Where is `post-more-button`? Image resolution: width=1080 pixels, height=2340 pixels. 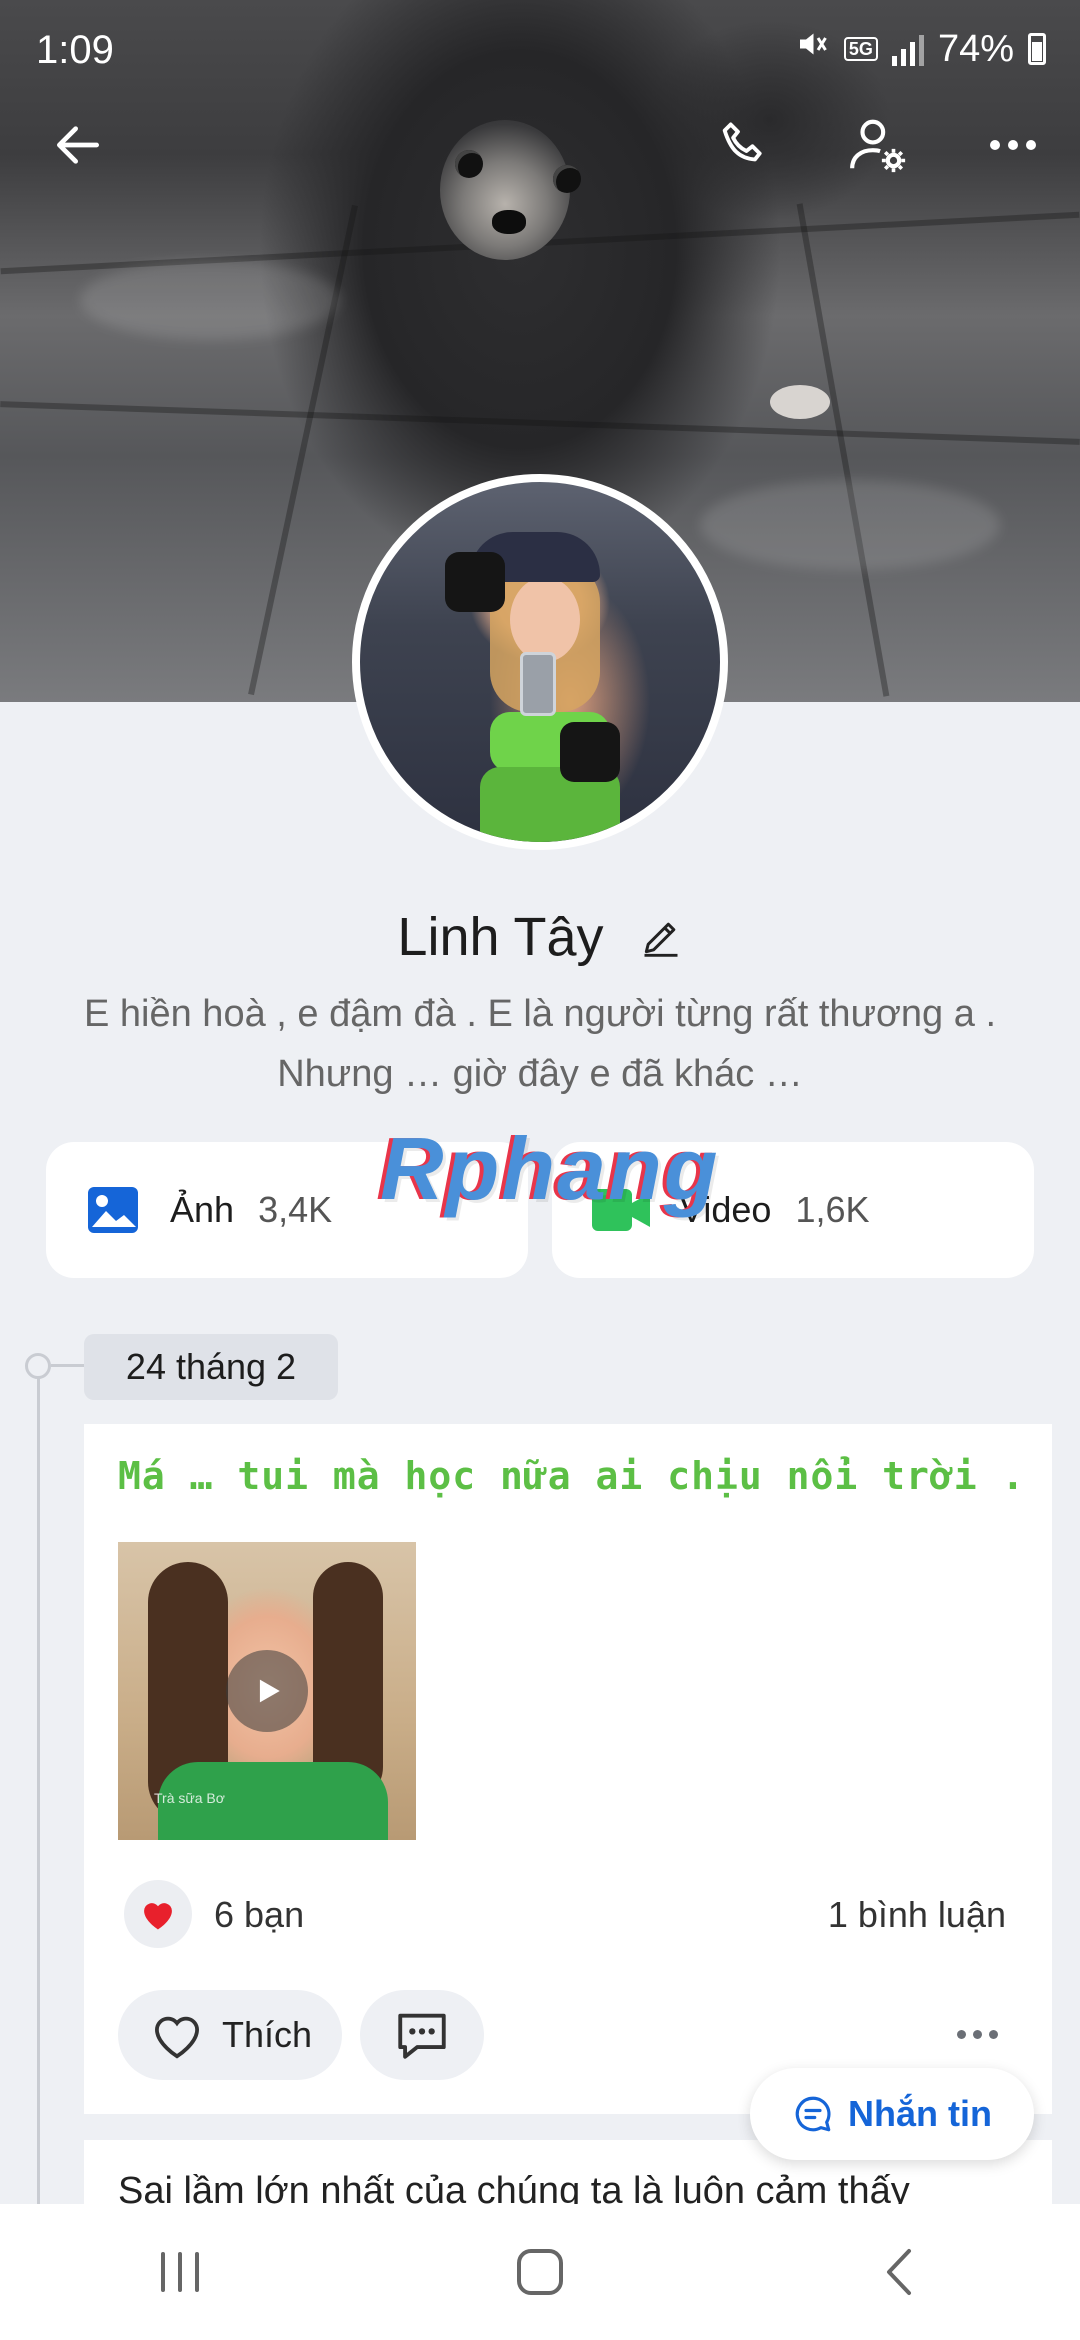
post-more-button is located at coordinates (977, 2034).